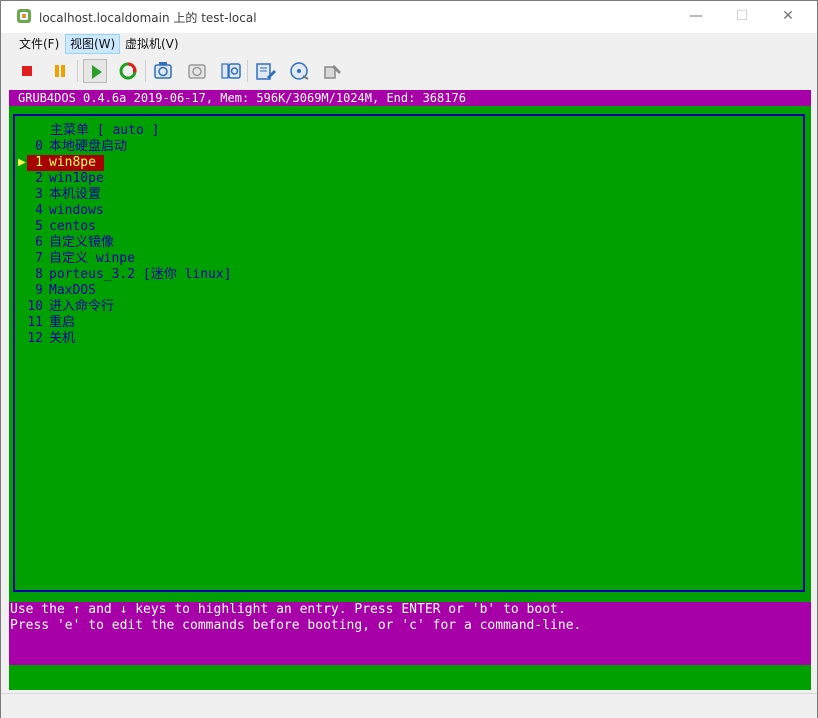 The image size is (818, 718). I want to click on boot-entry-label: 进入命令行, so click(82, 306).